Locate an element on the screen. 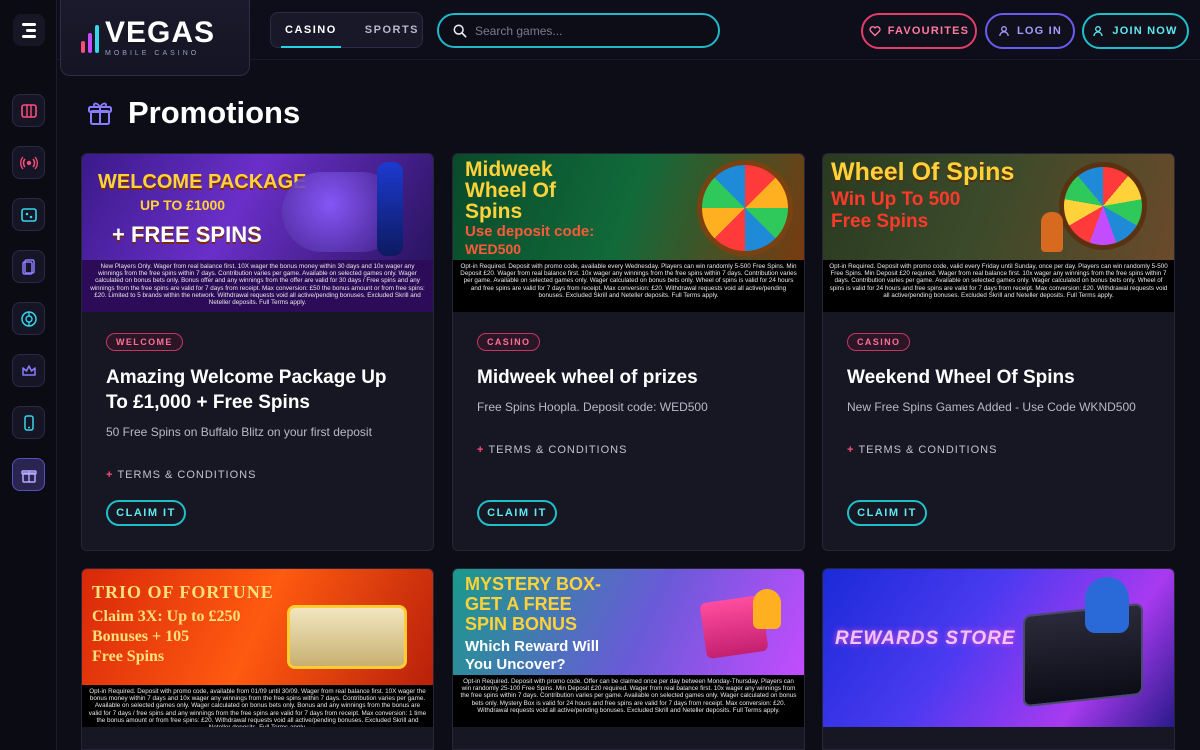 Image resolution: width=1200 pixels, height=750 pixels. promo-card-rewards-store: REWARDS STORE is located at coordinates (998, 659).